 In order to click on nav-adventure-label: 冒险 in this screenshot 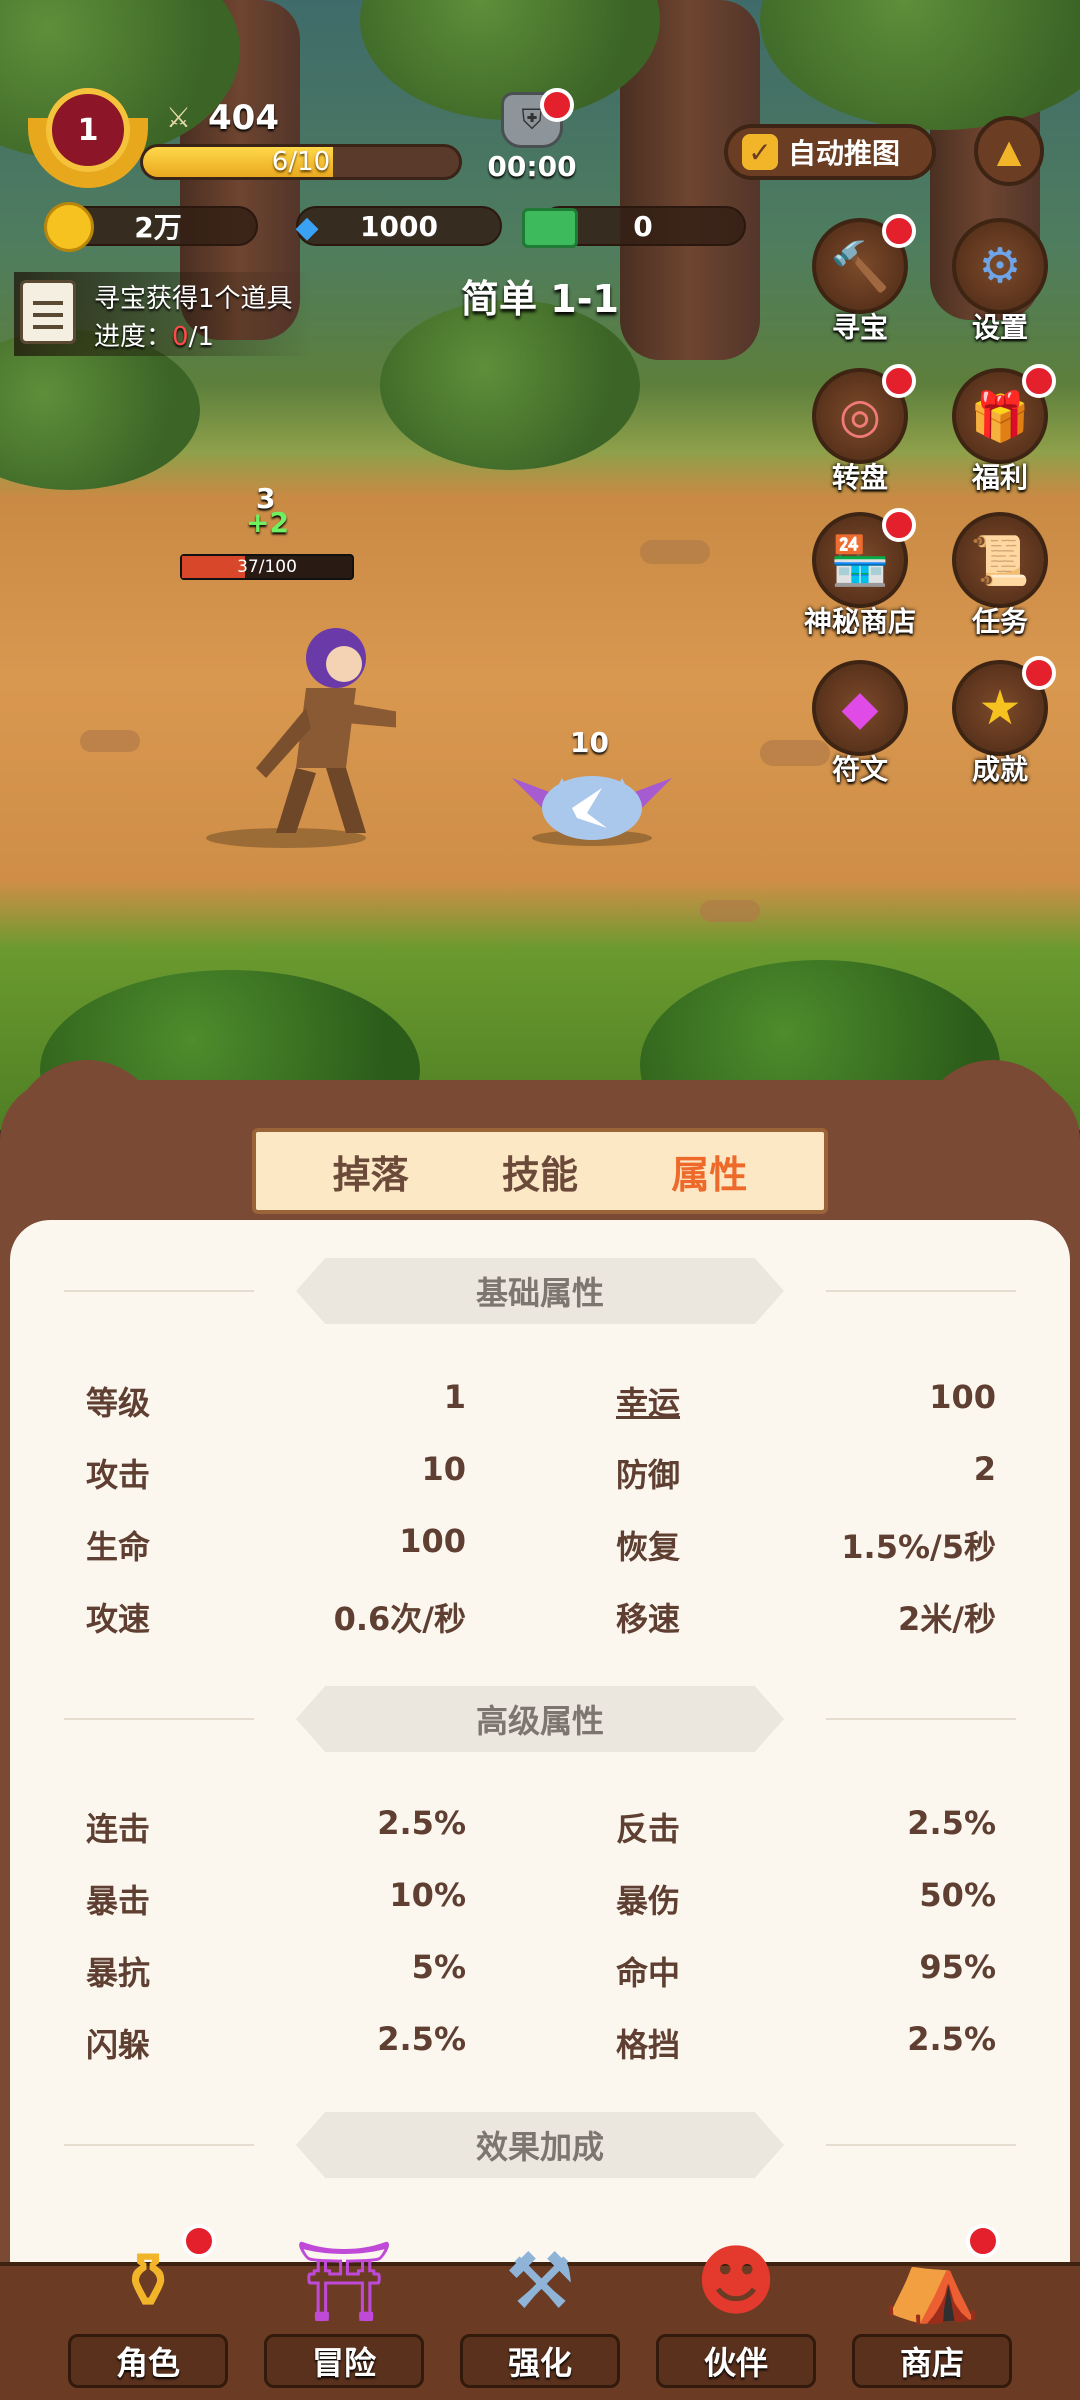, I will do `click(344, 2361)`.